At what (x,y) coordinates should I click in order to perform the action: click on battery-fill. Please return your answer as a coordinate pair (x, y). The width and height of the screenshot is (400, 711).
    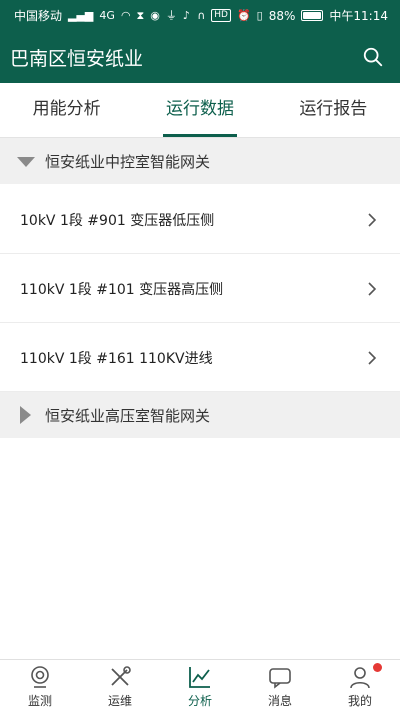
    Looking at the image, I should click on (312, 15).